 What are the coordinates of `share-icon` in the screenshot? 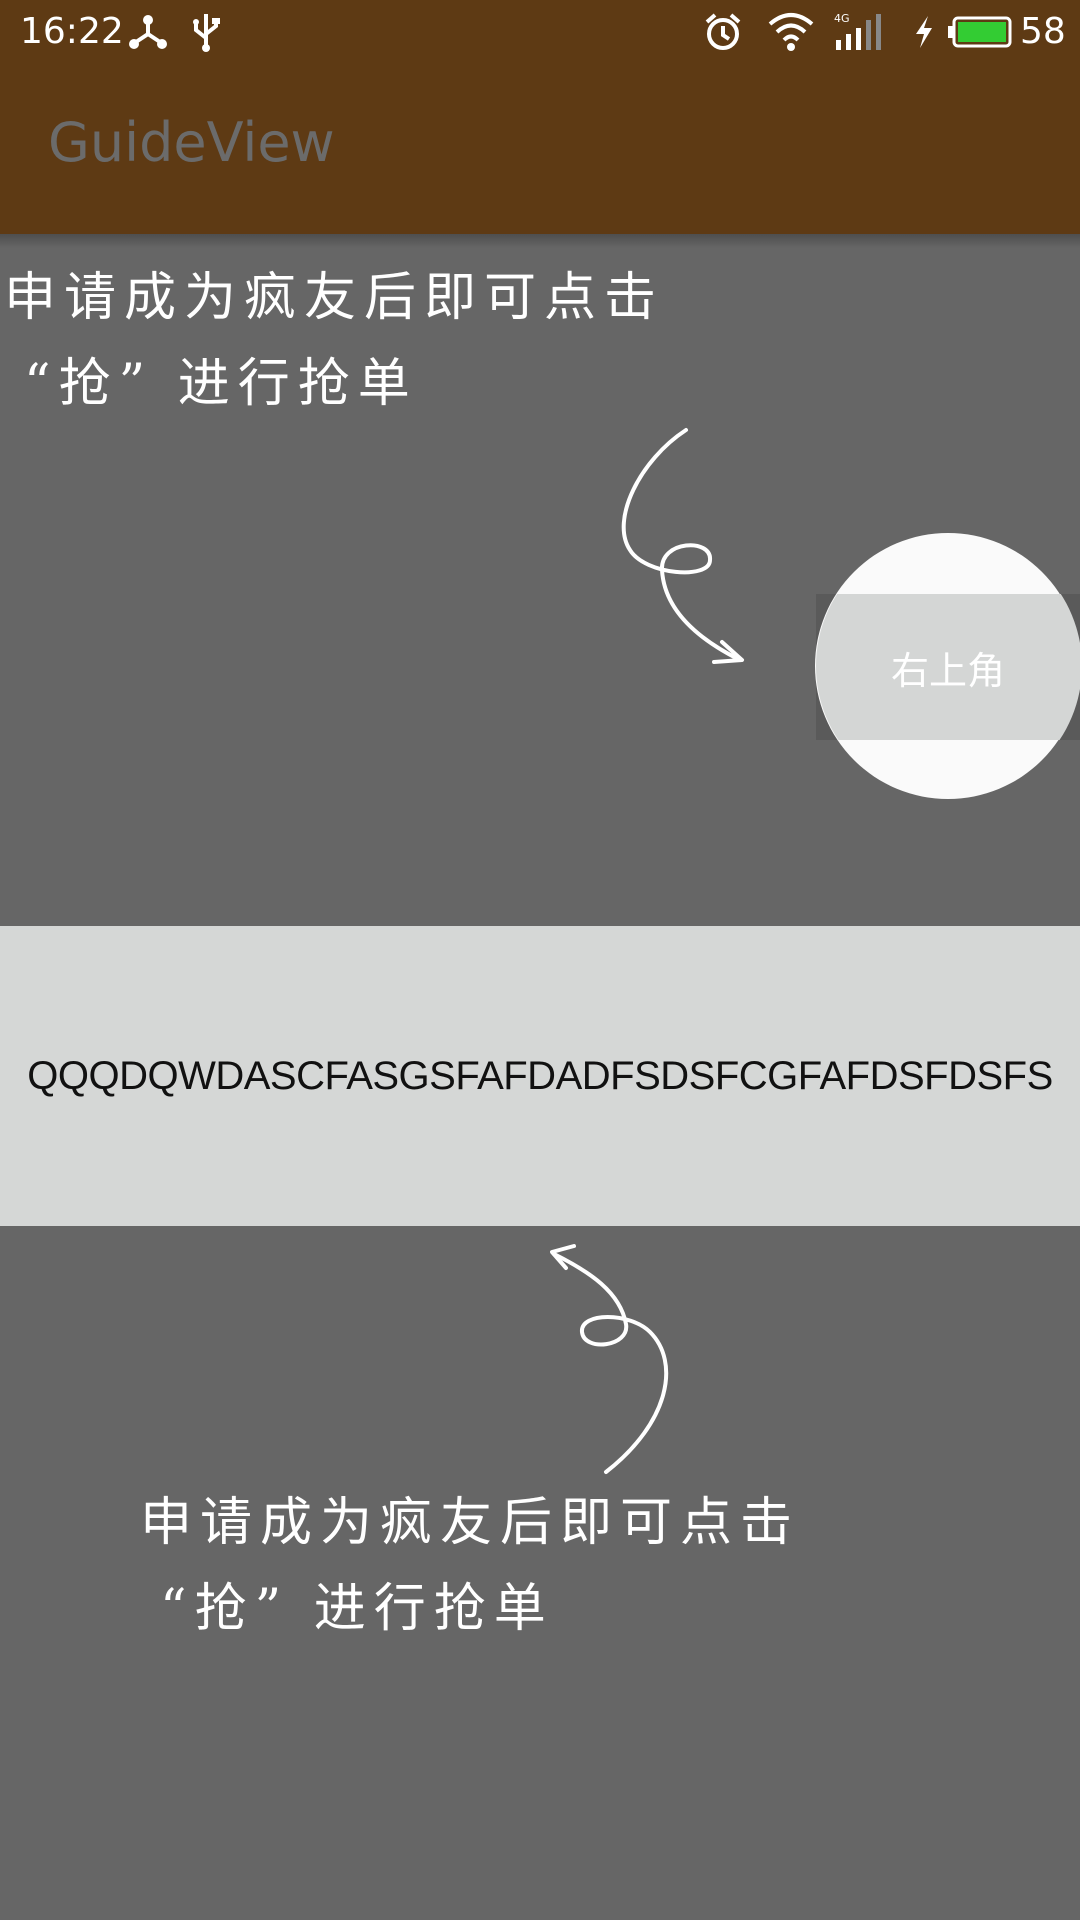 It's located at (148, 32).